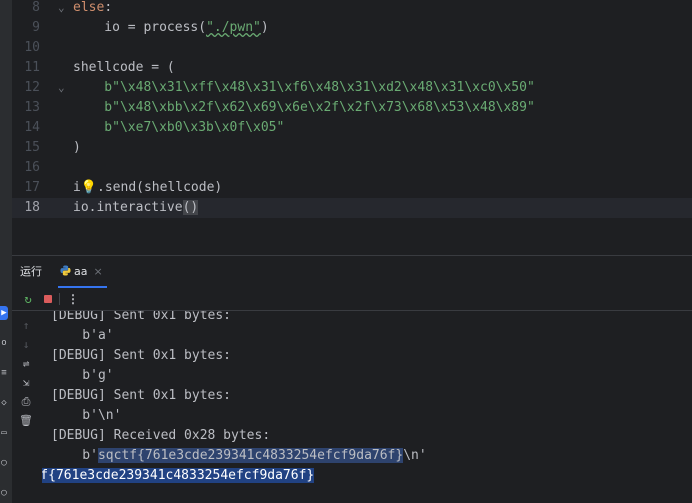 The height and width of the screenshot is (503, 692). Describe the element at coordinates (31, 272) in the screenshot. I see `tab-run: 运行` at that location.